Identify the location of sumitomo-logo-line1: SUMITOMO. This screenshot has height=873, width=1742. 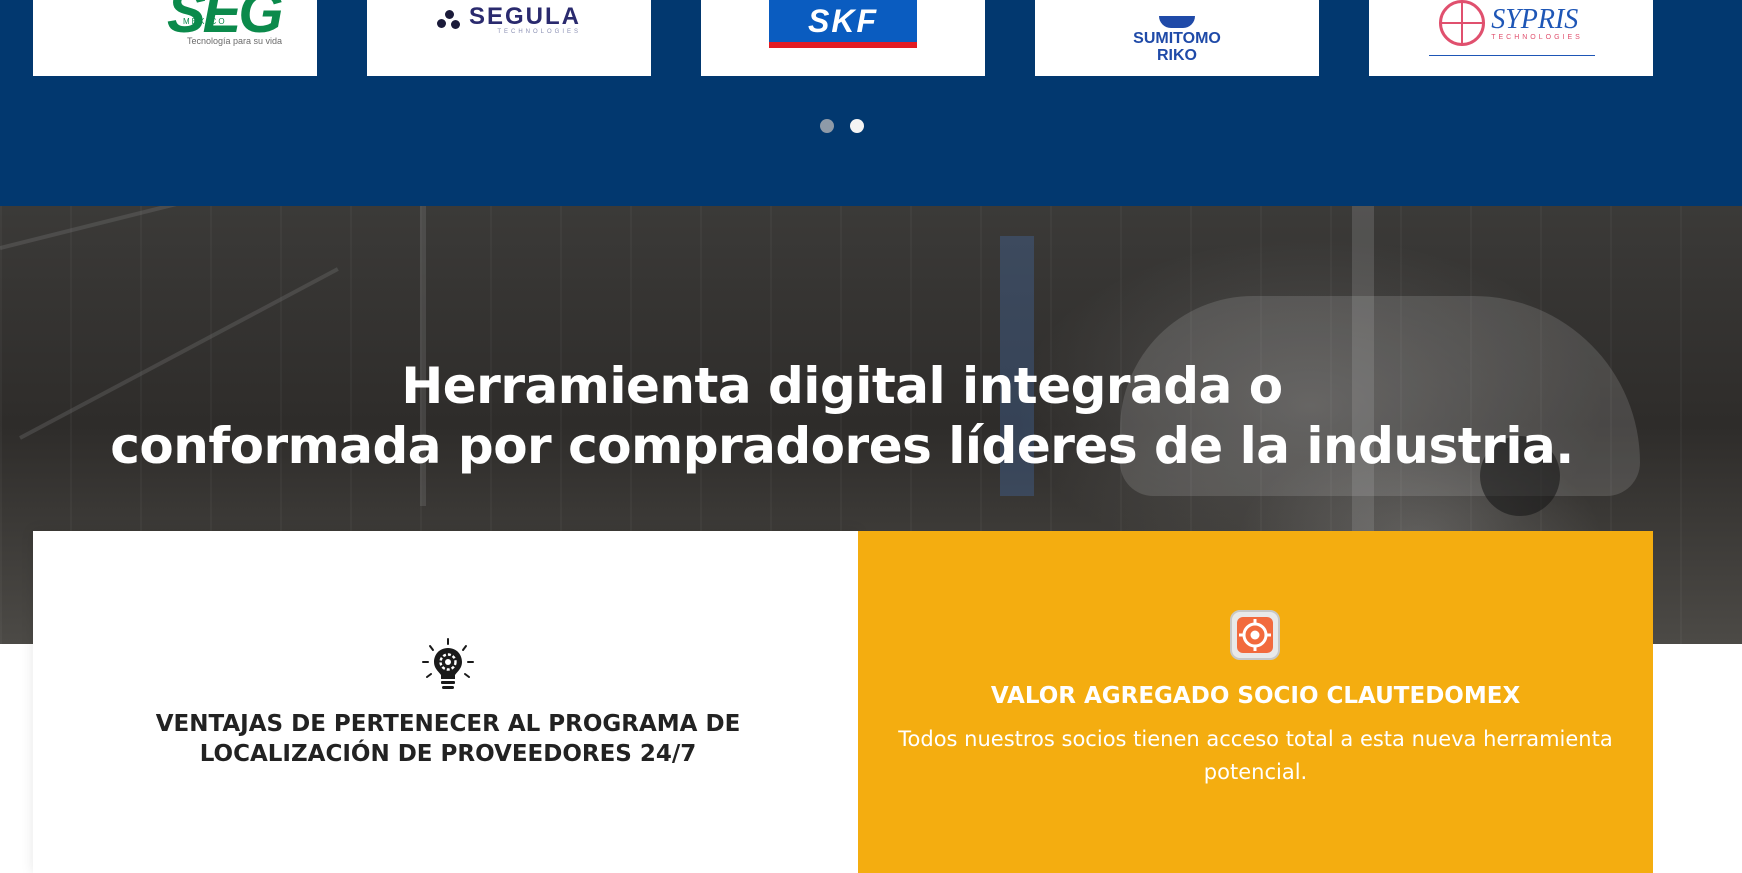
(1177, 38).